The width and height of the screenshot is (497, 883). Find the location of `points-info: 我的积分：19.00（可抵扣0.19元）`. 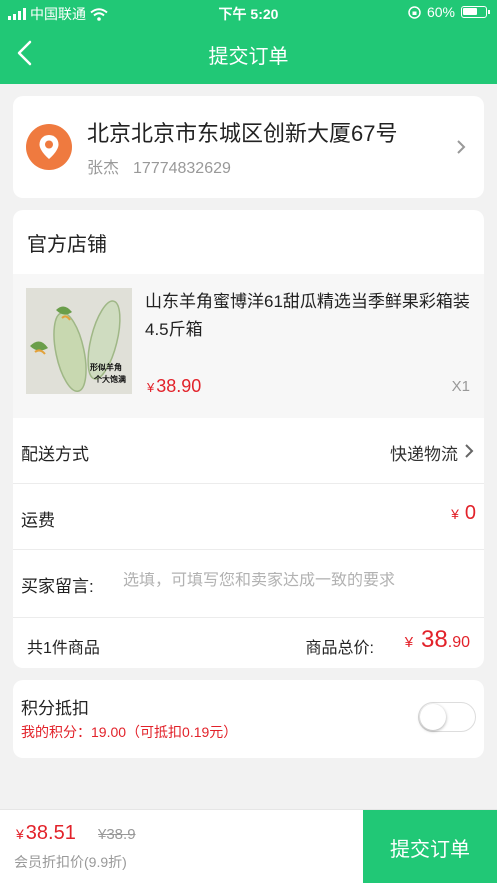

points-info: 我的积分：19.00（可抵扣0.19元） is located at coordinates (129, 732).